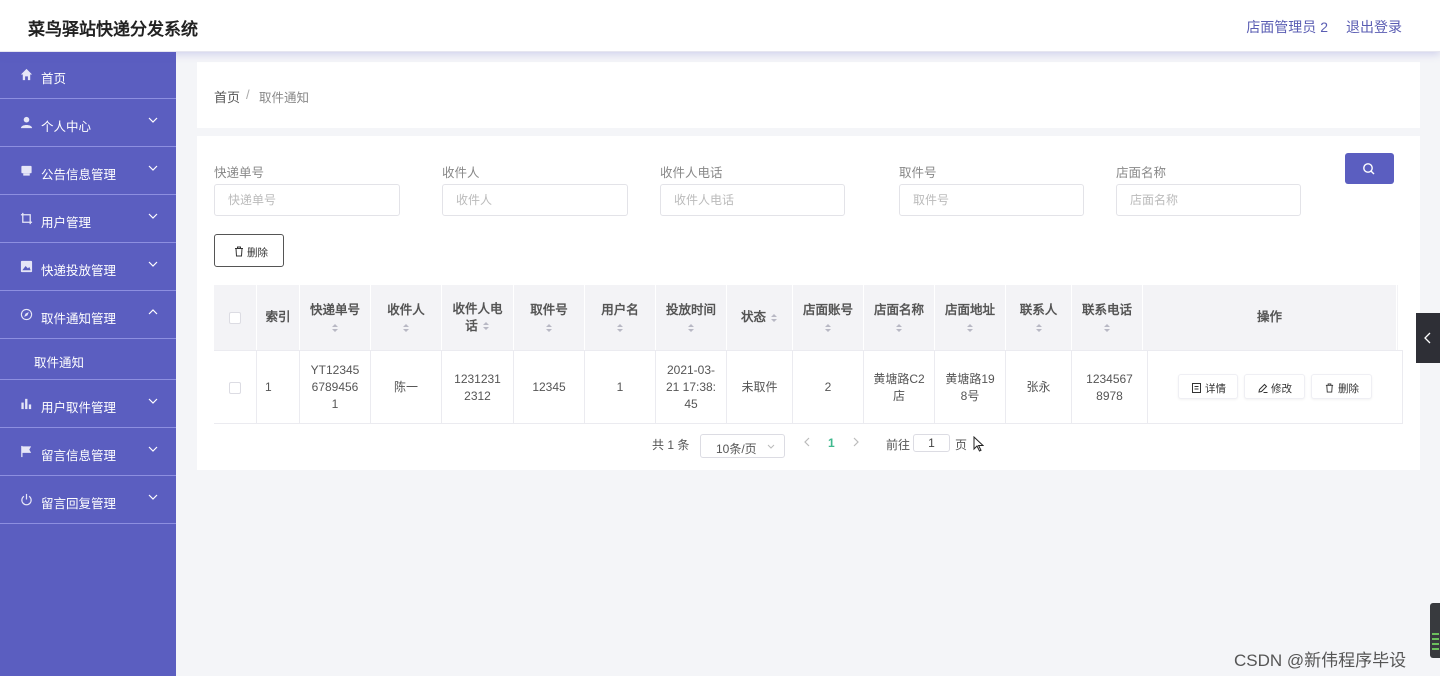 This screenshot has height=676, width=1440. What do you see at coordinates (1341, 386) in the screenshot?
I see `delete-button: 删除` at bounding box center [1341, 386].